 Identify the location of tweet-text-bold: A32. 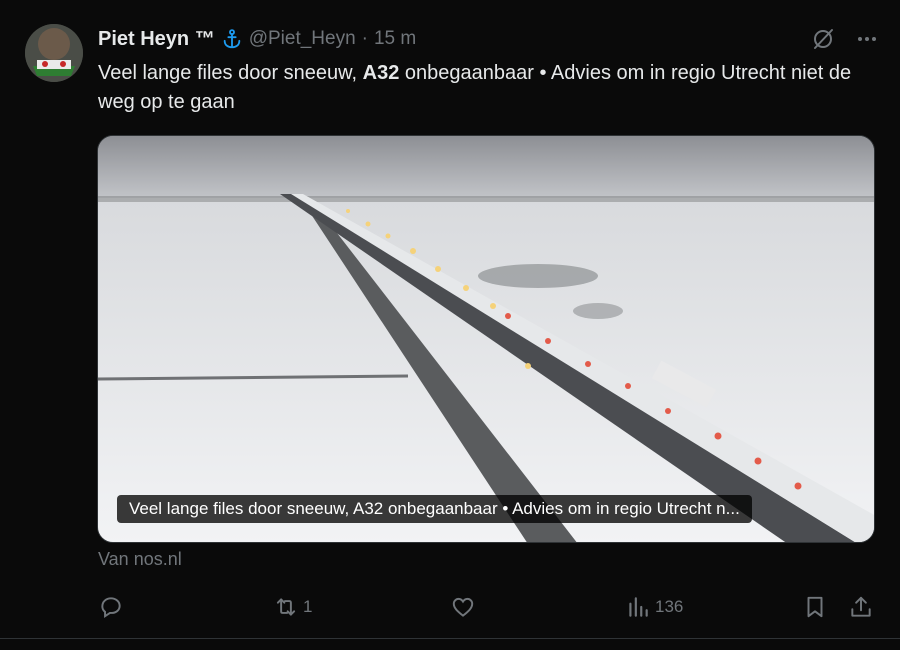
(381, 73).